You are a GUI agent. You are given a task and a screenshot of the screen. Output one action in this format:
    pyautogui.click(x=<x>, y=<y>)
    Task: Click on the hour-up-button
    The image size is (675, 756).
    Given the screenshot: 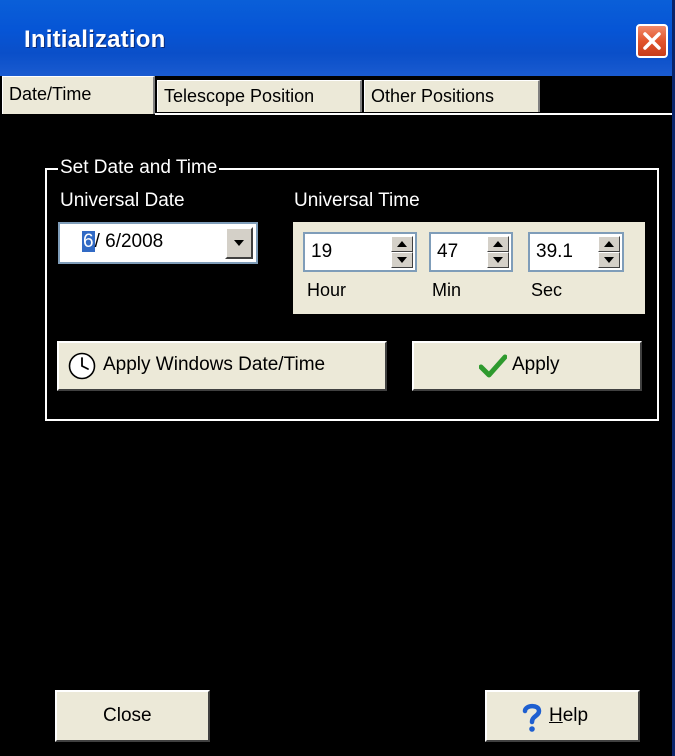 What is the action you would take?
    pyautogui.click(x=402, y=244)
    